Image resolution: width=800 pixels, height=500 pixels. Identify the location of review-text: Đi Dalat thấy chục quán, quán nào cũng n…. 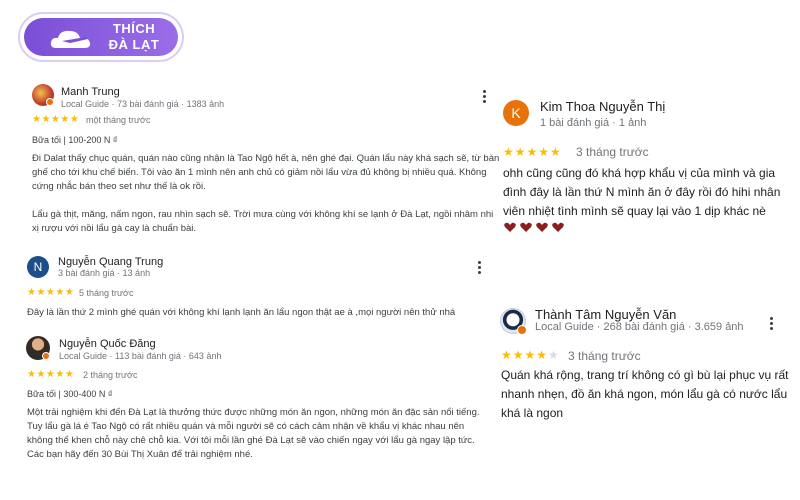
(266, 172).